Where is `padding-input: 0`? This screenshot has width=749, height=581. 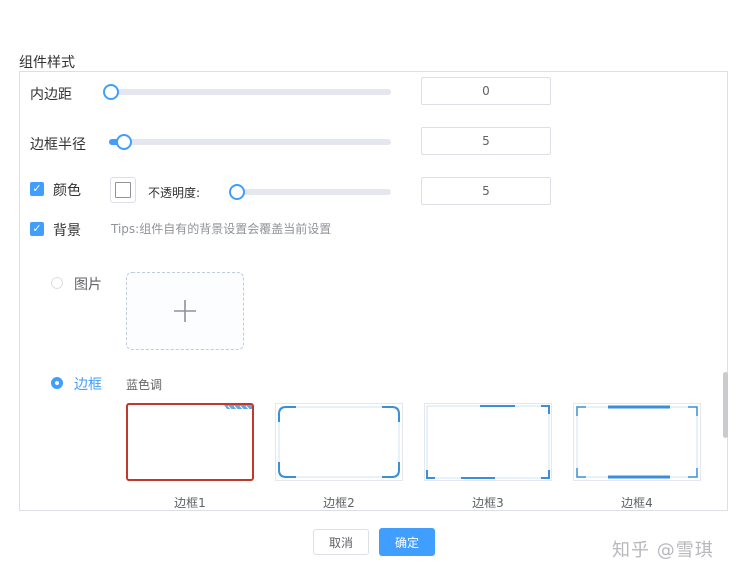 padding-input: 0 is located at coordinates (486, 91).